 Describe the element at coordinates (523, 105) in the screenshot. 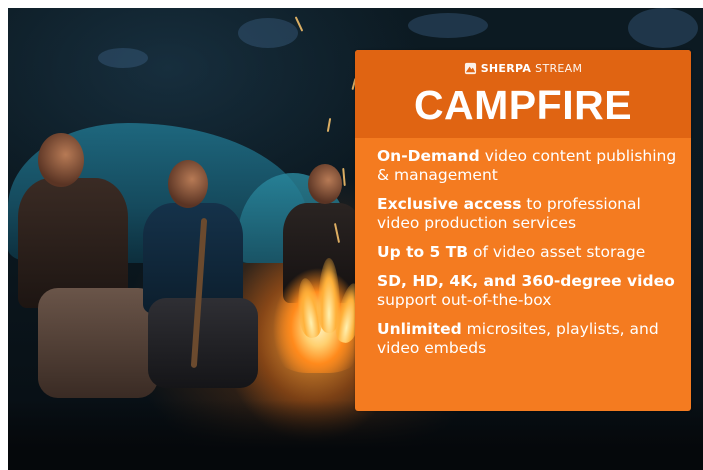

I see `plan-title: CAMPFIRE` at that location.